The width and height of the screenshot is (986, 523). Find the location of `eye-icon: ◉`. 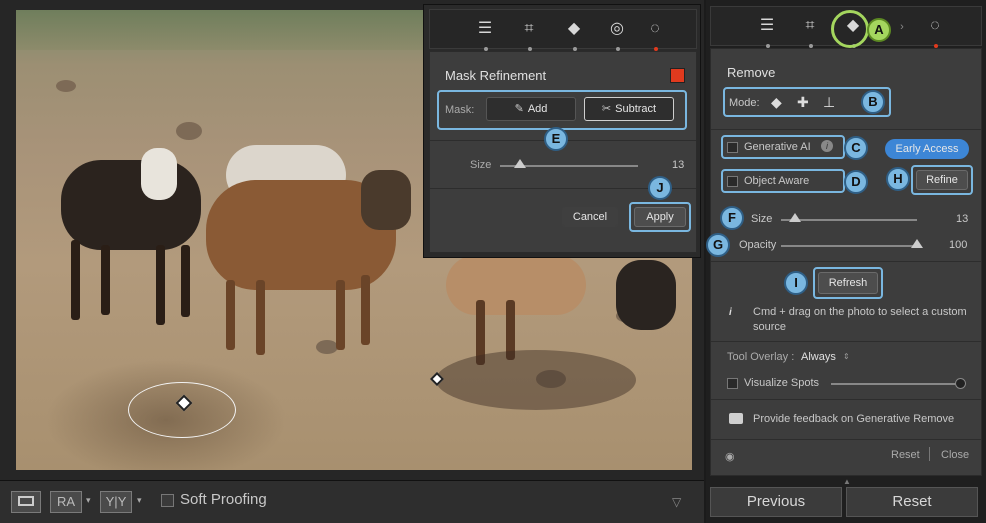

eye-icon: ◉ is located at coordinates (730, 456).